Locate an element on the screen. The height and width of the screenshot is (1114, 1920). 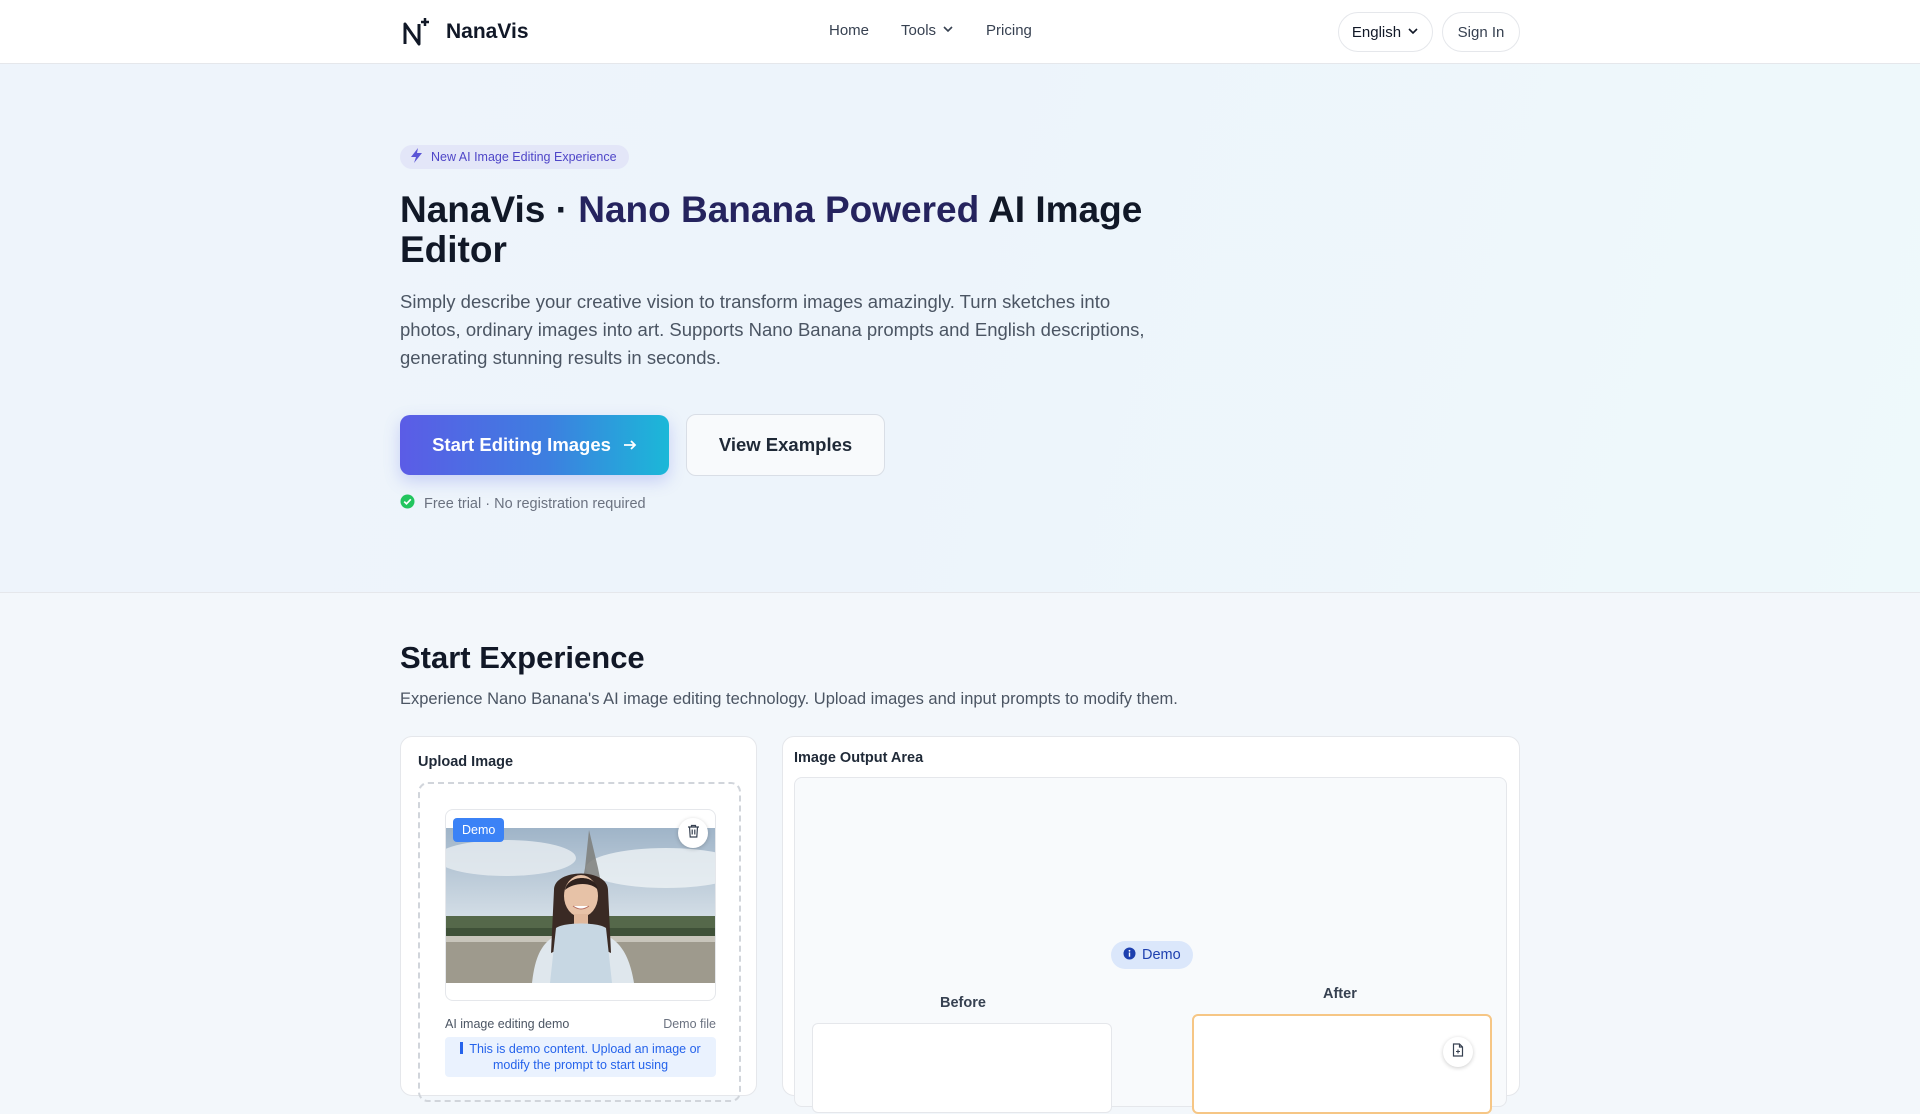
trash-icon is located at coordinates (693, 833).